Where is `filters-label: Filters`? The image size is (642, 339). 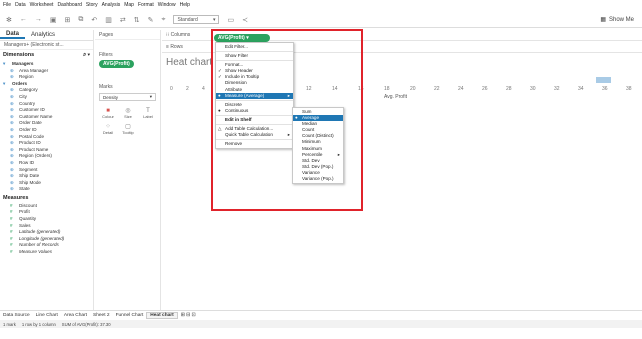
filters-label: Filters is located at coordinates (106, 55).